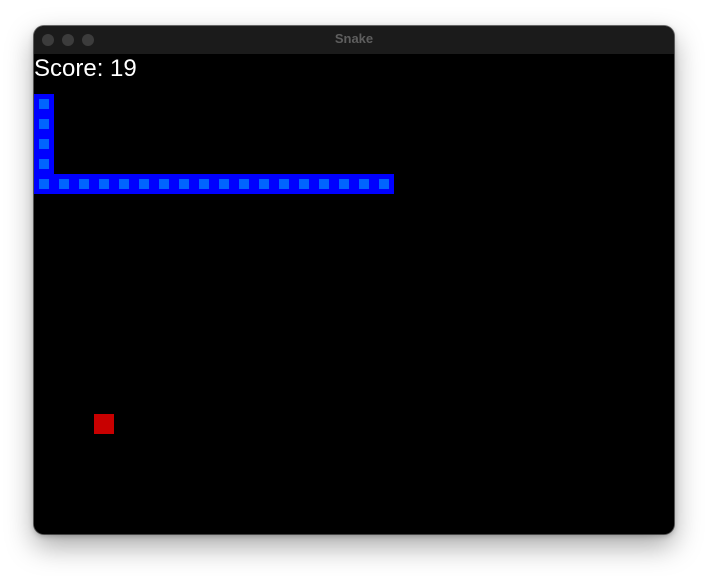 This screenshot has width=708, height=576. I want to click on food-apple, so click(104, 424).